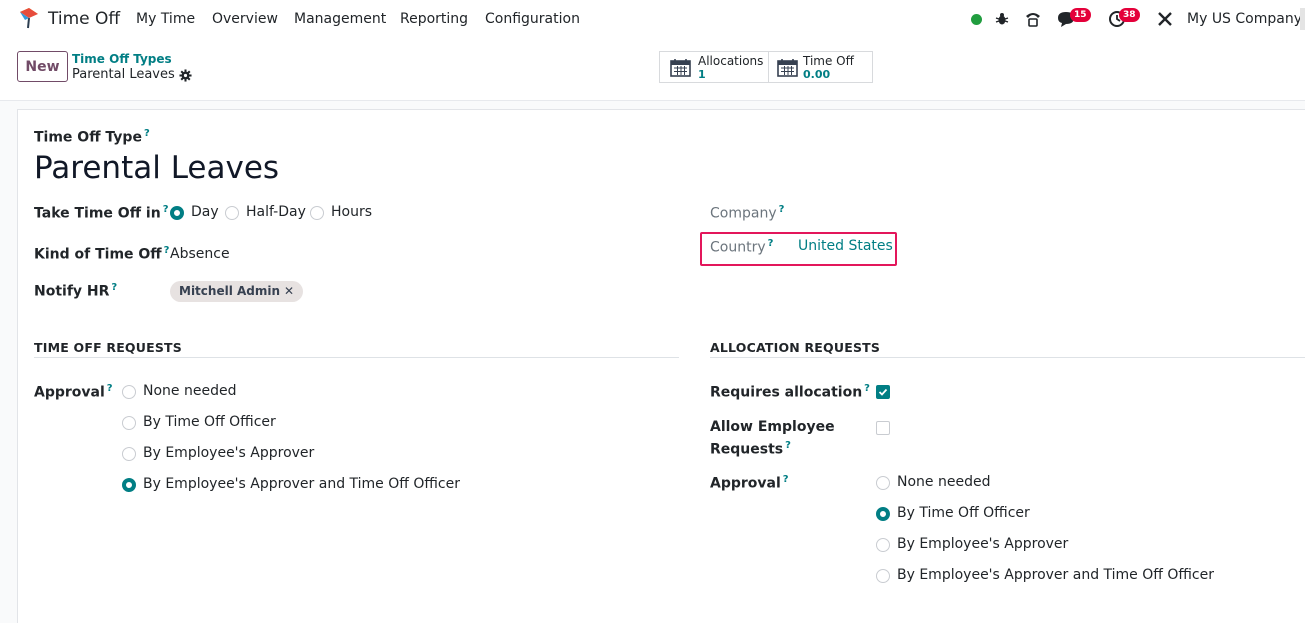 The image size is (1305, 623). I want to click on alloc-approval-officer-radio, so click(883, 514).